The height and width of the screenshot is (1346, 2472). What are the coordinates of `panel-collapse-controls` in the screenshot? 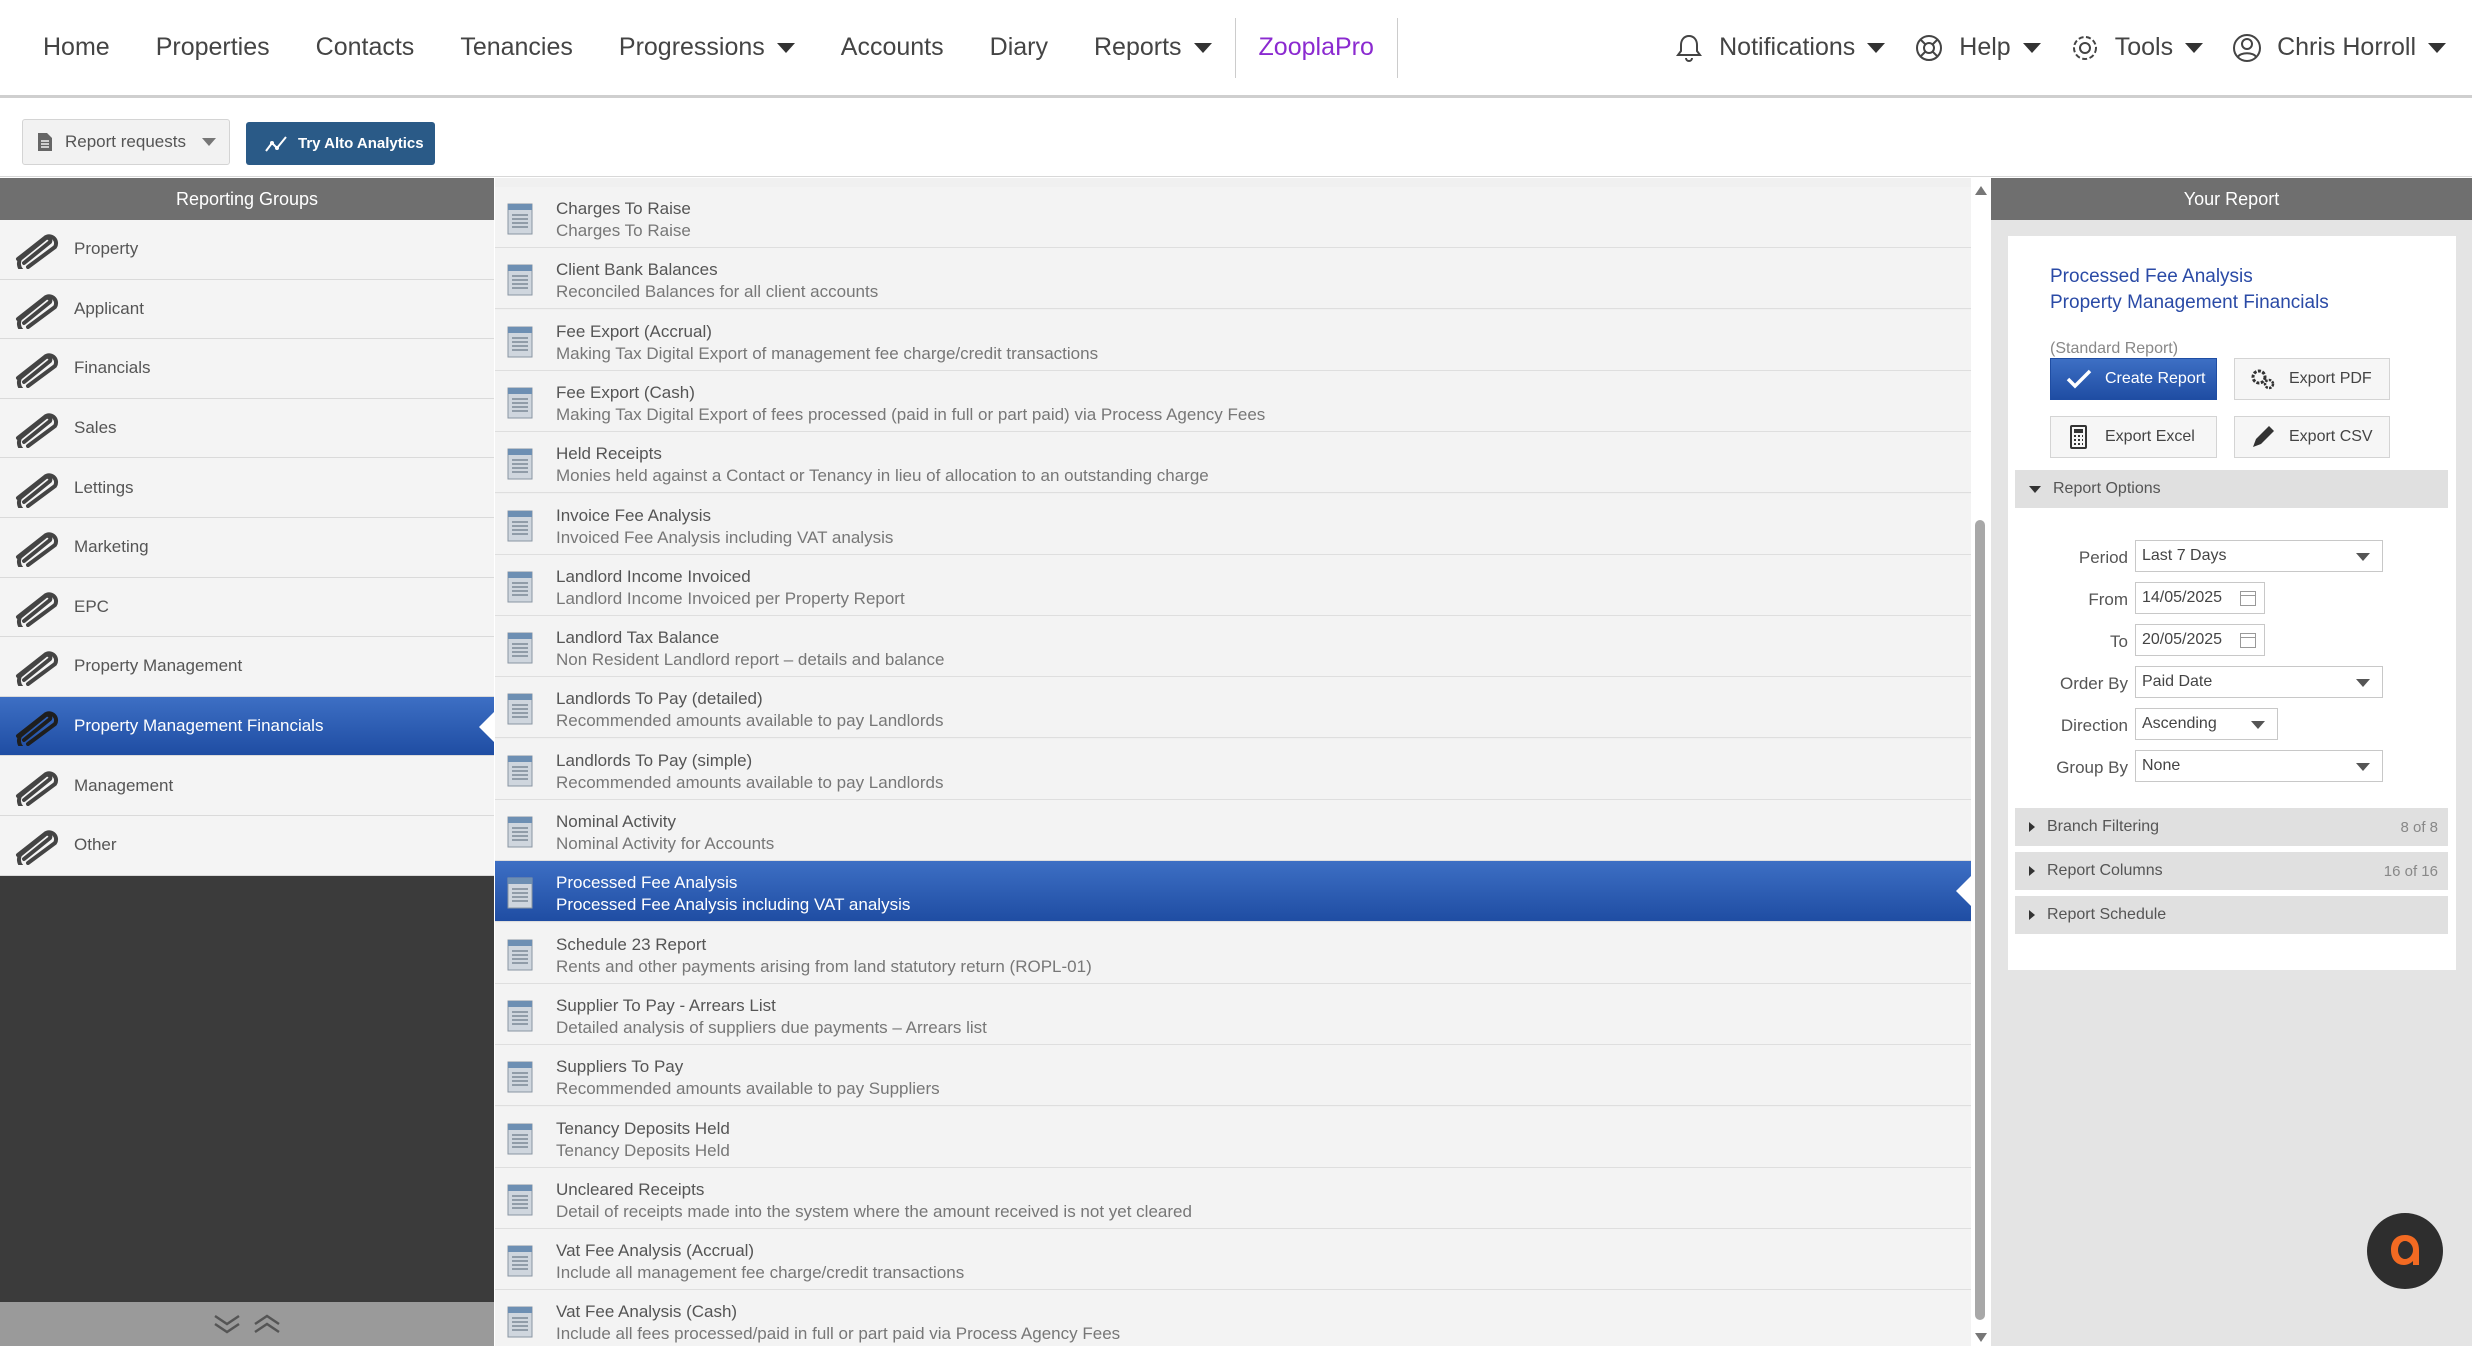 It's located at (247, 1324).